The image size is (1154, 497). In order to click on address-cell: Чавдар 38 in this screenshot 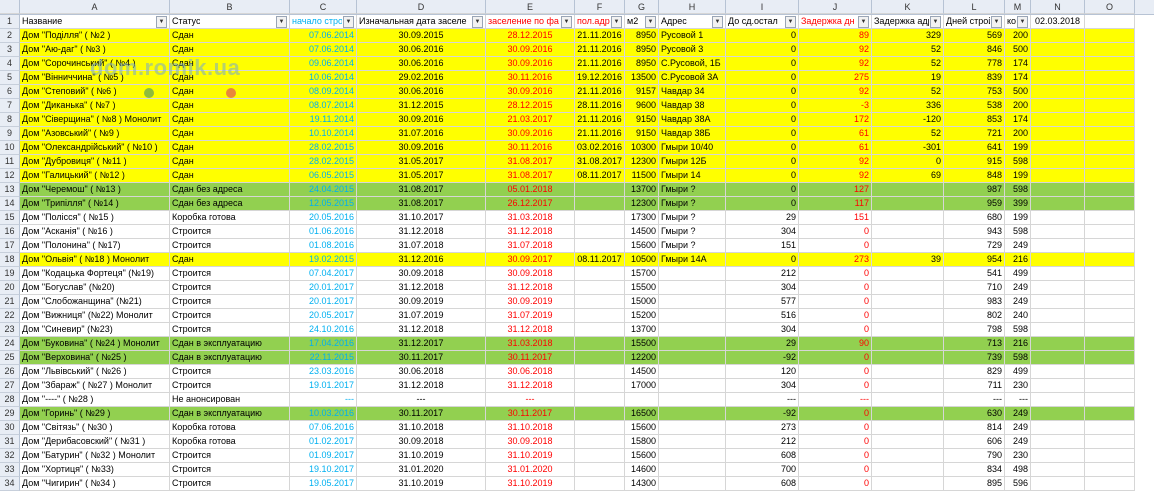, I will do `click(692, 106)`.